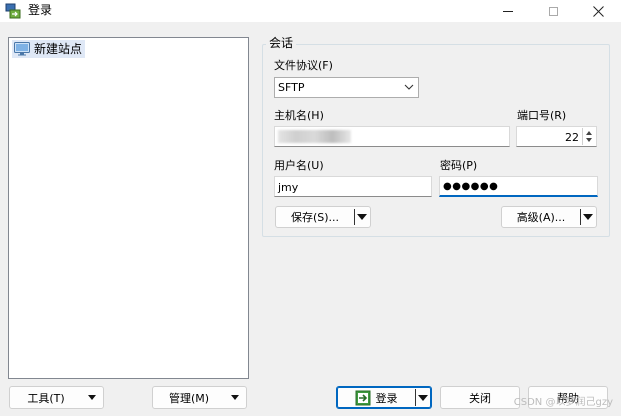 The image size is (621, 416). I want to click on port-value: 22, so click(572, 137).